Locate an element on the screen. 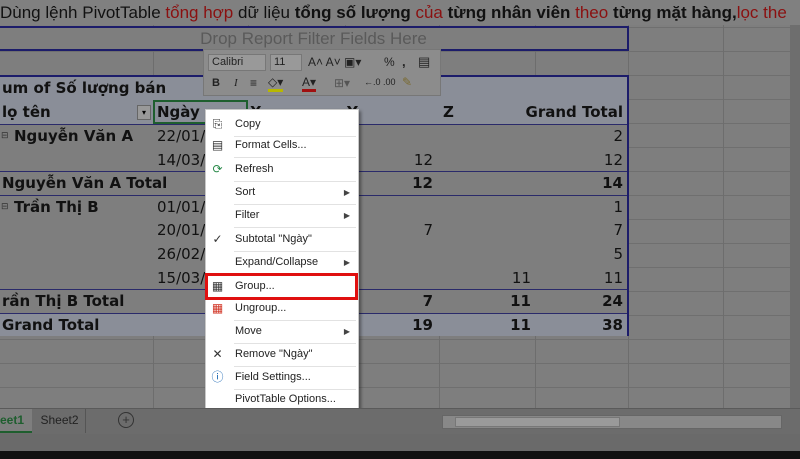  row-label: Nguyễn Văn A is located at coordinates (73, 136).